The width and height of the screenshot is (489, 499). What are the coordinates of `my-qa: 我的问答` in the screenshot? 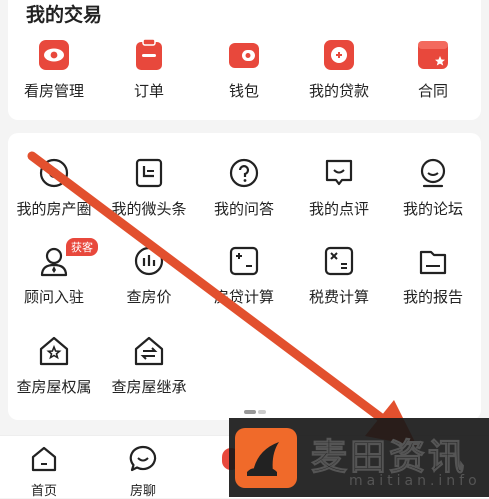 It's located at (244, 187).